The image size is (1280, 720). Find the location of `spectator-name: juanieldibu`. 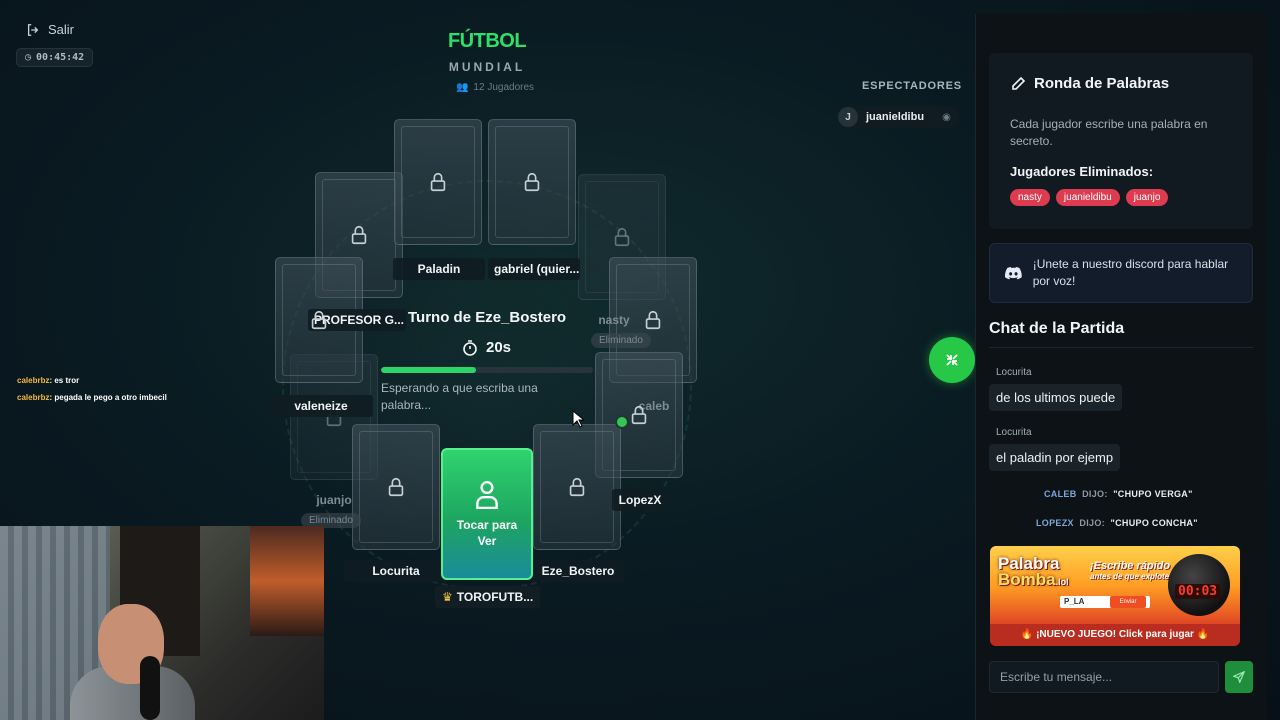

spectator-name: juanieldibu is located at coordinates (895, 117).